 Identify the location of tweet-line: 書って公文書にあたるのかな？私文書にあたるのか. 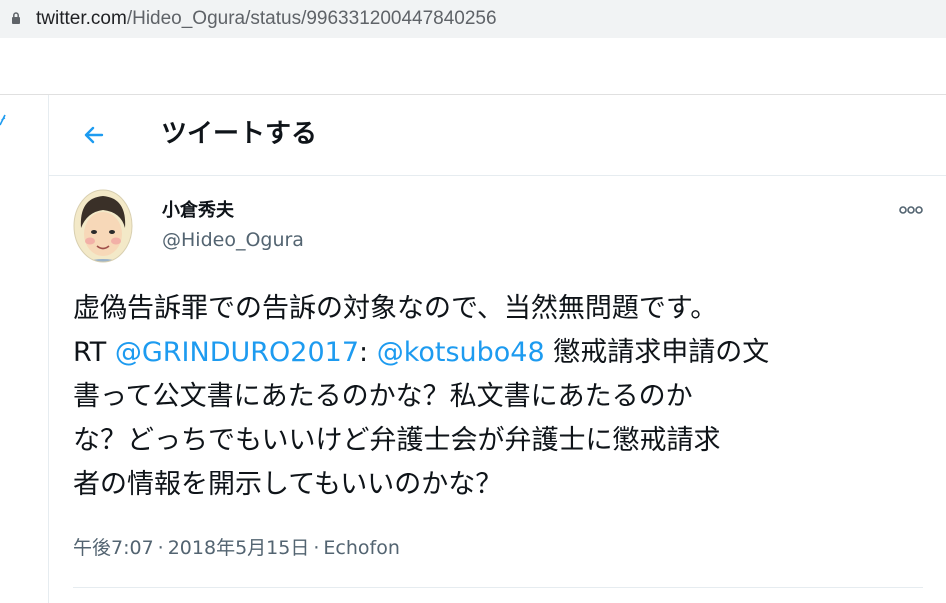
(383, 396).